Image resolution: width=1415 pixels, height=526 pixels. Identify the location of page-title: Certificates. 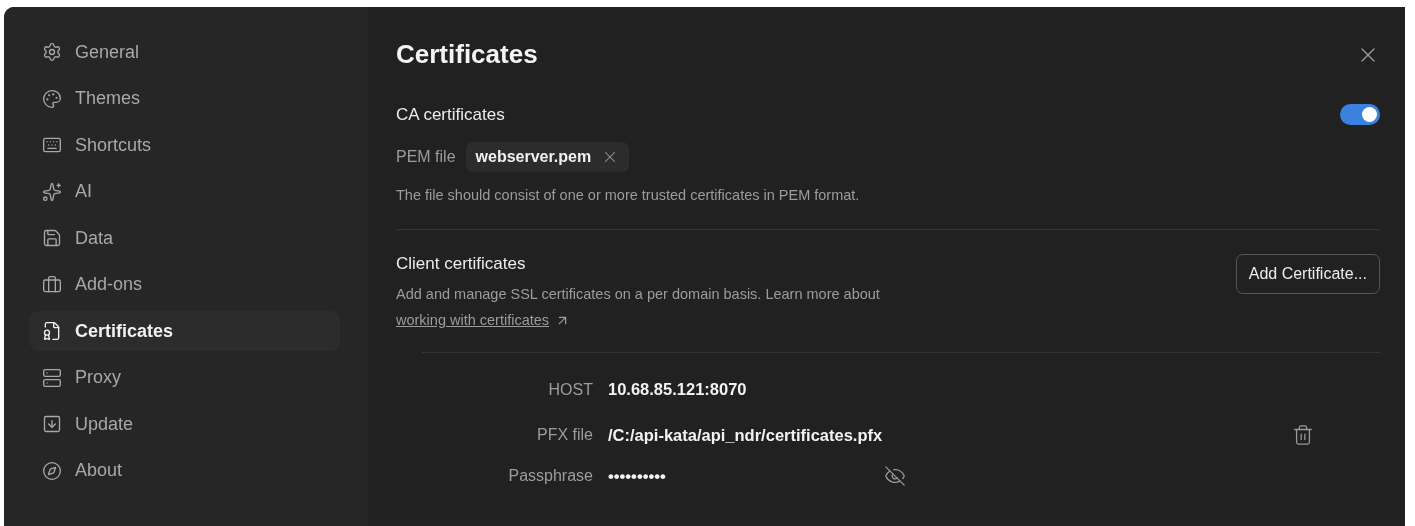
(467, 54).